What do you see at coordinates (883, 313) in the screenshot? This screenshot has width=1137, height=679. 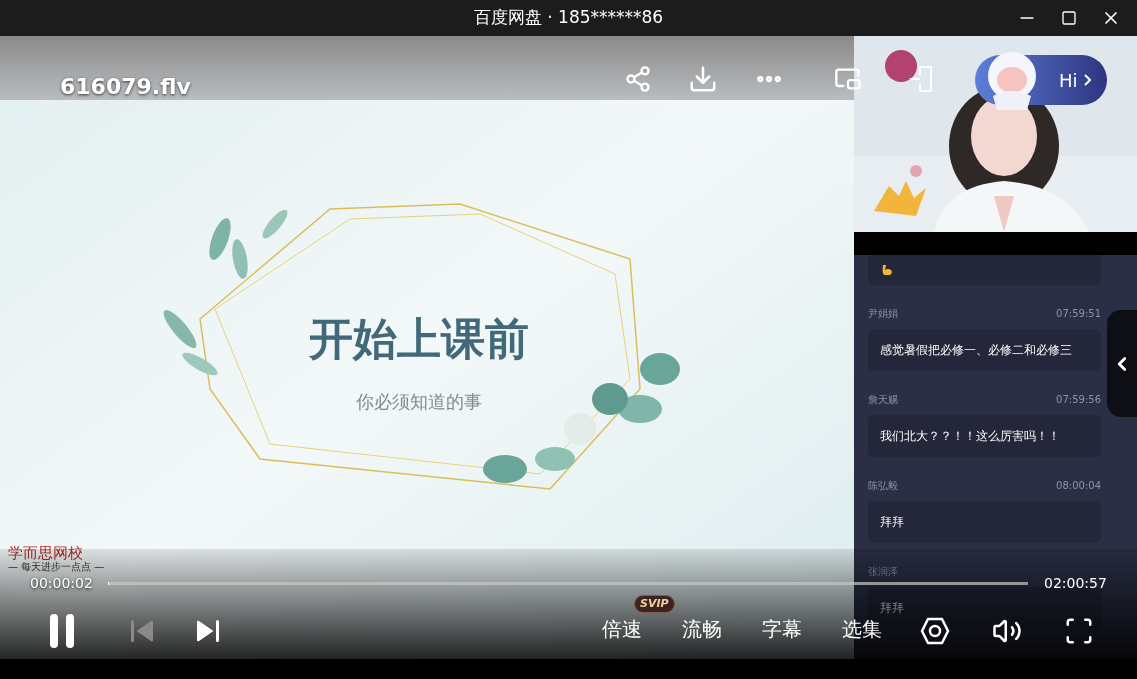 I see `chat-username: 尹娟娟` at bounding box center [883, 313].